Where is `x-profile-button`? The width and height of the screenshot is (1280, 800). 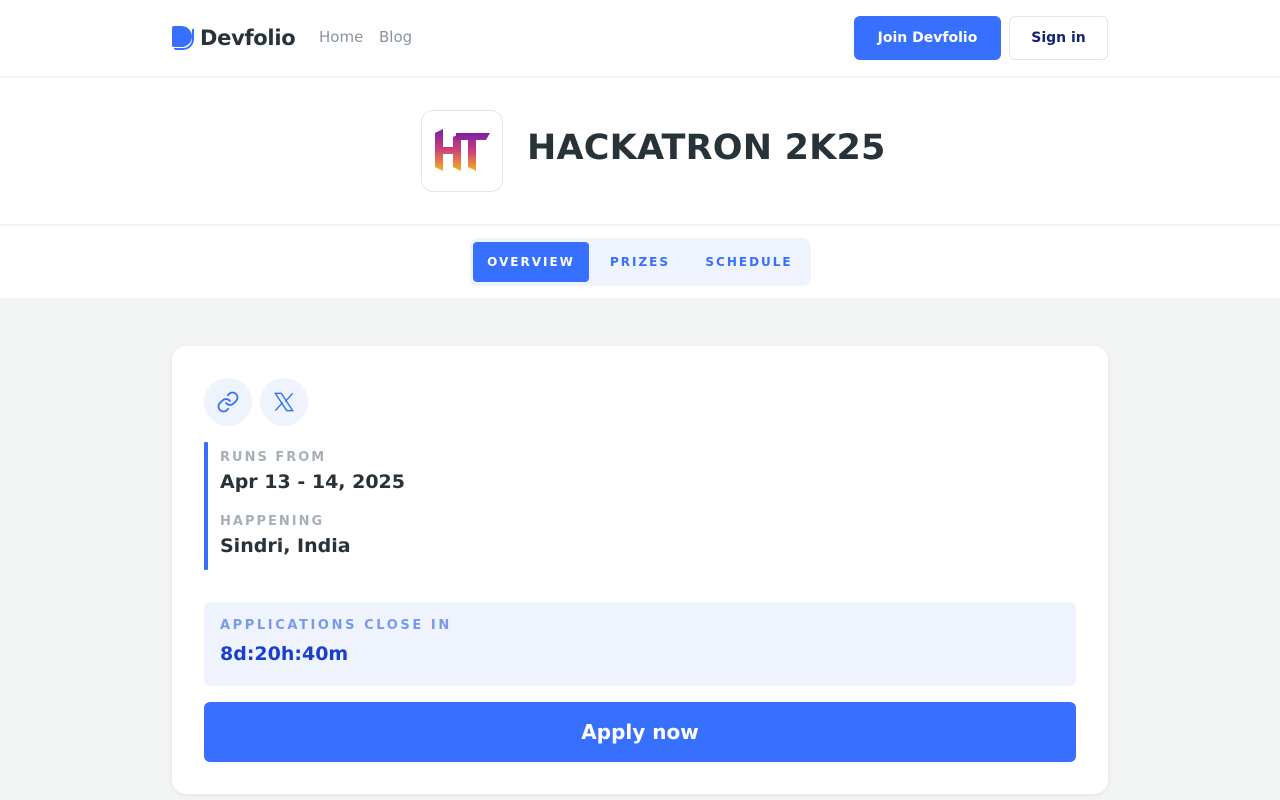
x-profile-button is located at coordinates (284, 402).